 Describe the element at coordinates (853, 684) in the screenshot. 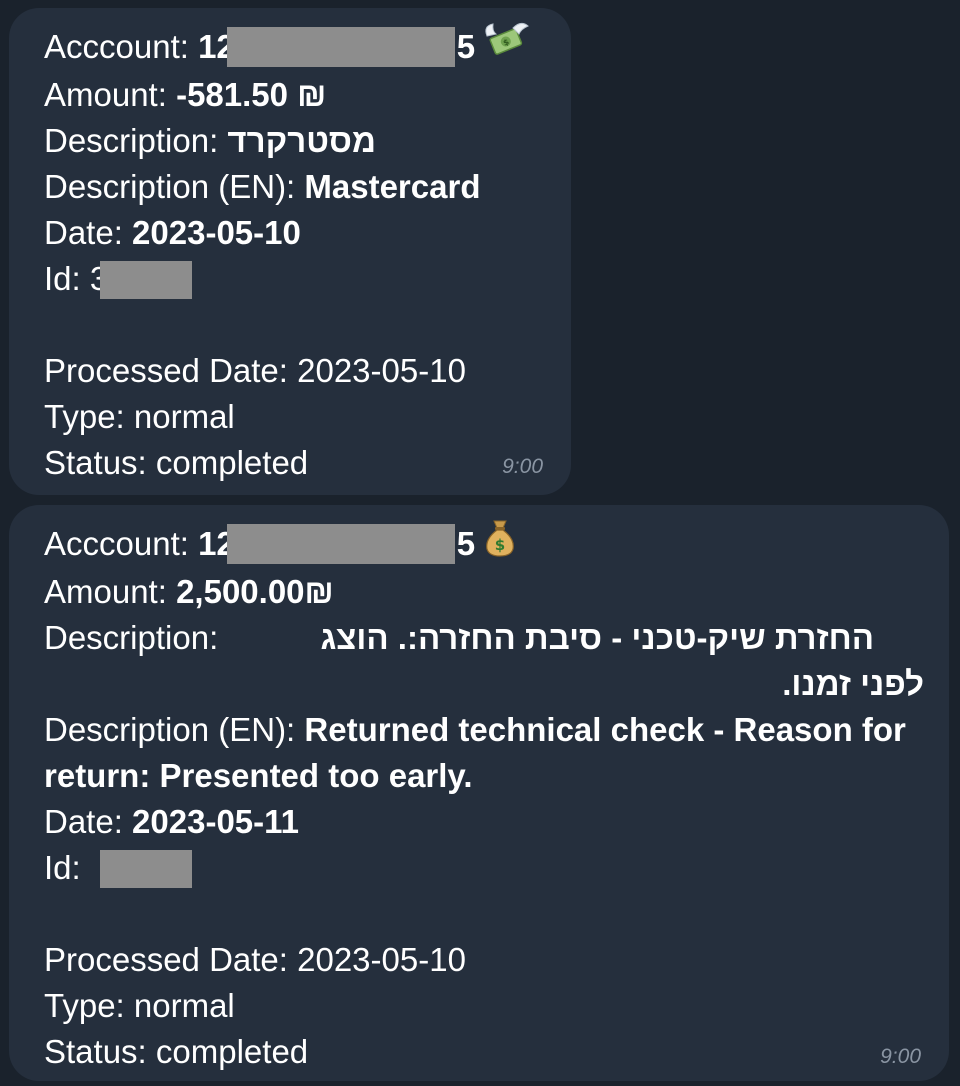

I see `description-value-continued: לפני זמנו.` at that location.